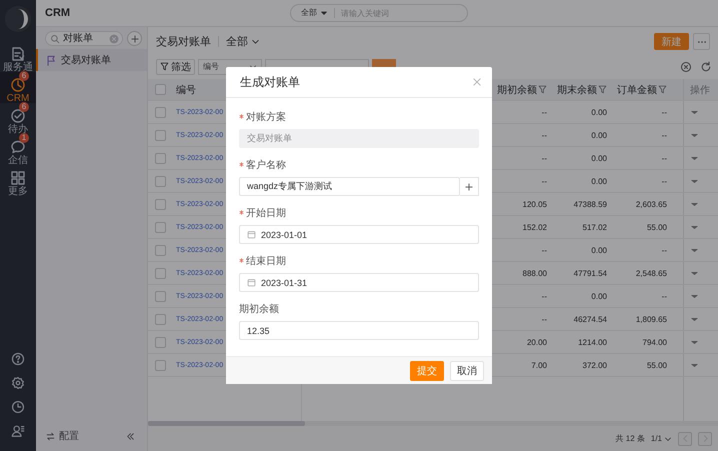 The width and height of the screenshot is (718, 451). Describe the element at coordinates (594, 227) in the screenshot. I see `table-cell: 517.02` at that location.